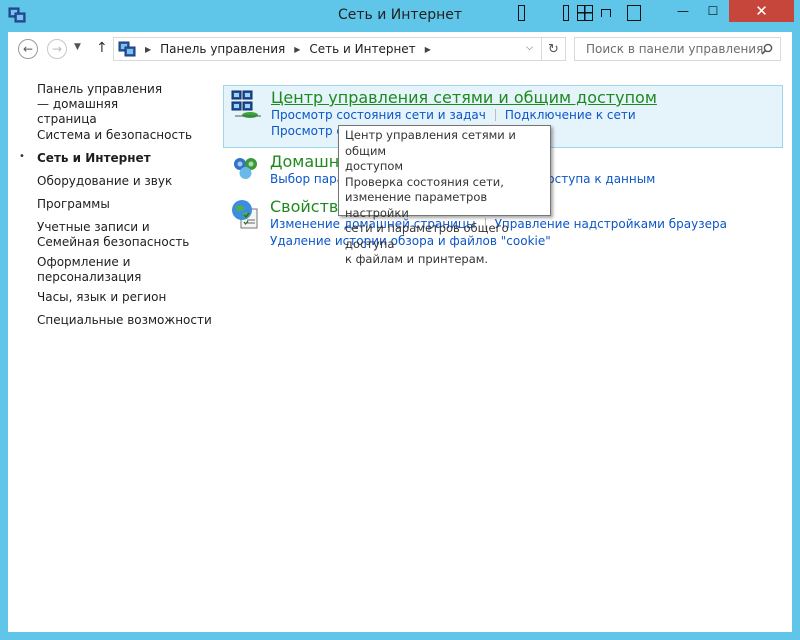  What do you see at coordinates (400, 16) in the screenshot?
I see `title-bar: Сеть и Интернет — ☐ ✕` at bounding box center [400, 16].